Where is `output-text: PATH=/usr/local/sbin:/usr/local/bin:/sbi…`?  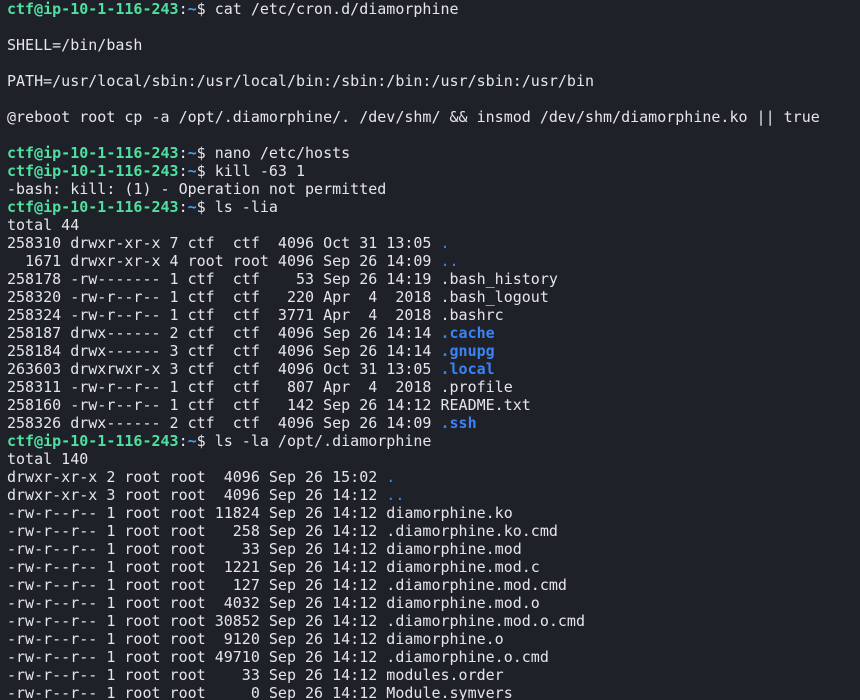 output-text: PATH=/usr/local/sbin:/usr/local/bin:/sbi… is located at coordinates (300, 81).